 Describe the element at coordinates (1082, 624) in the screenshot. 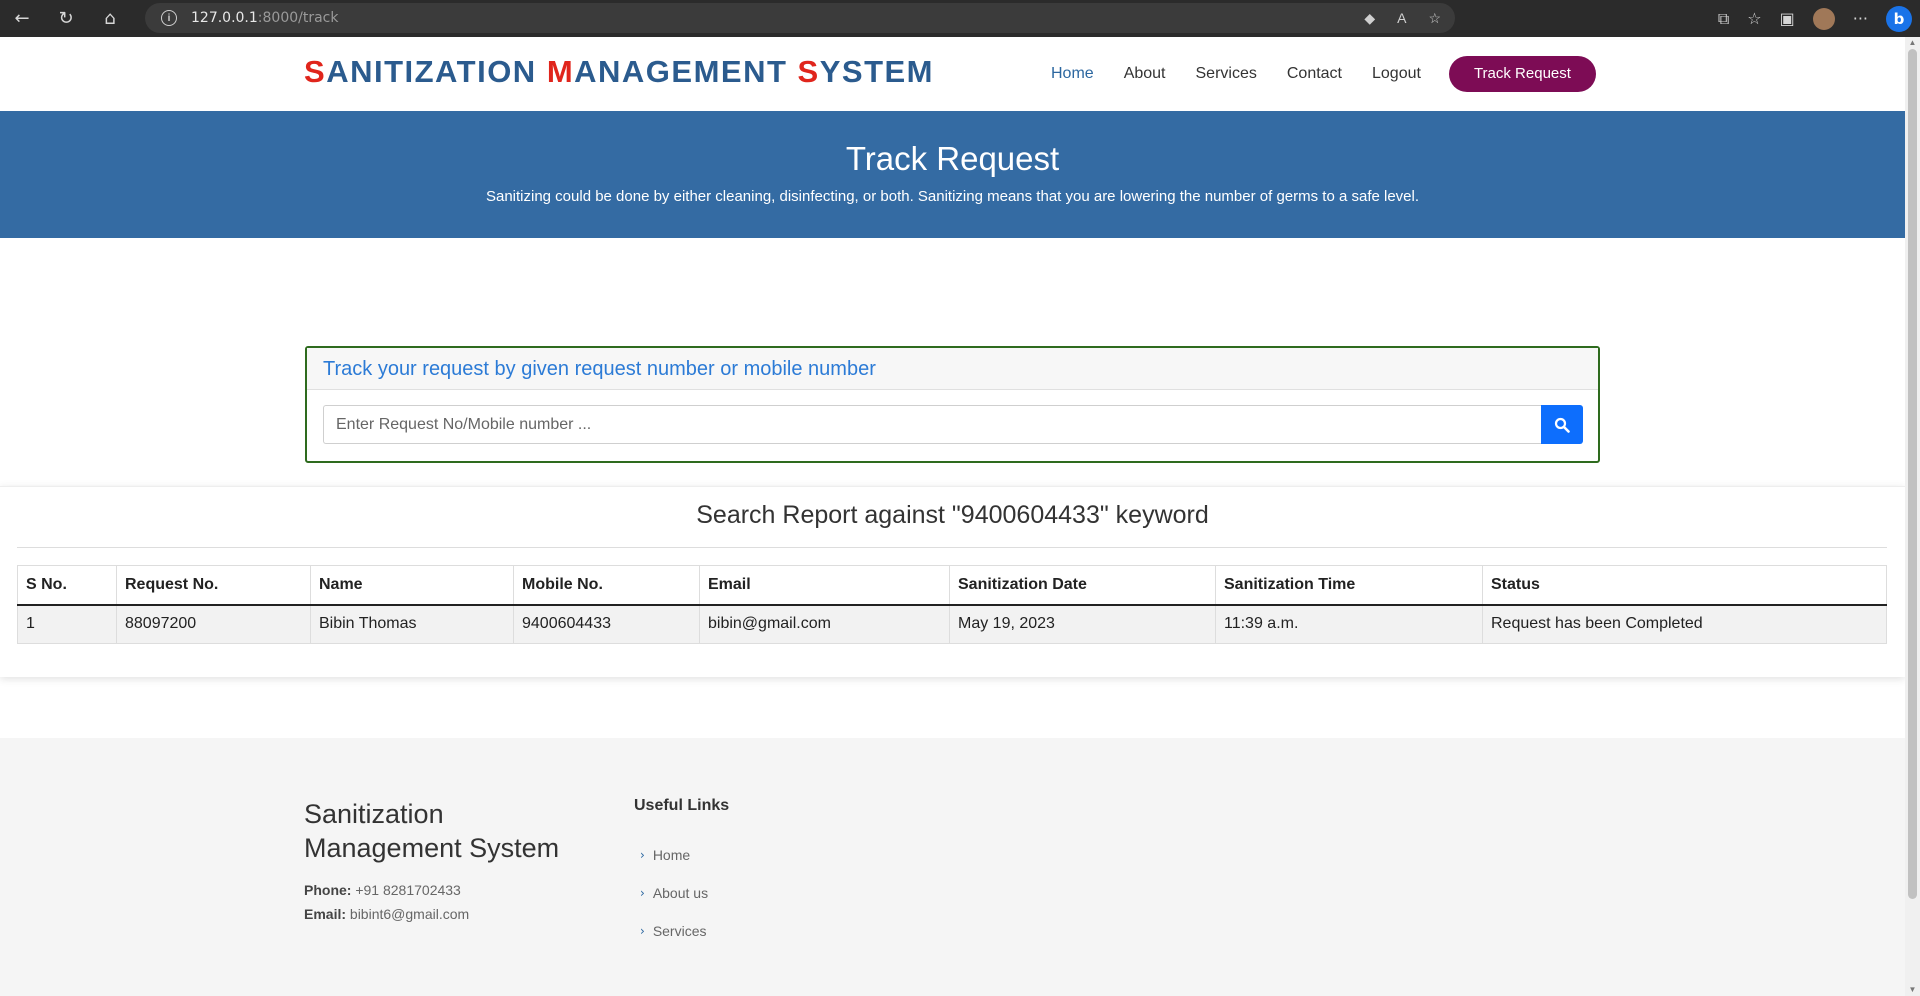

I see `table-cell: May 19, 2023` at that location.